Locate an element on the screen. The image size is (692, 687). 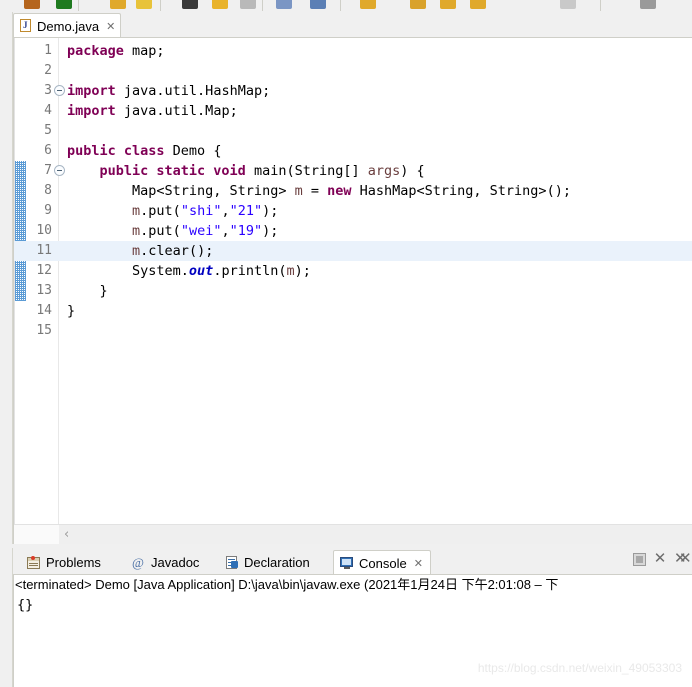
code-token: Demo { is located at coordinates (193, 151).